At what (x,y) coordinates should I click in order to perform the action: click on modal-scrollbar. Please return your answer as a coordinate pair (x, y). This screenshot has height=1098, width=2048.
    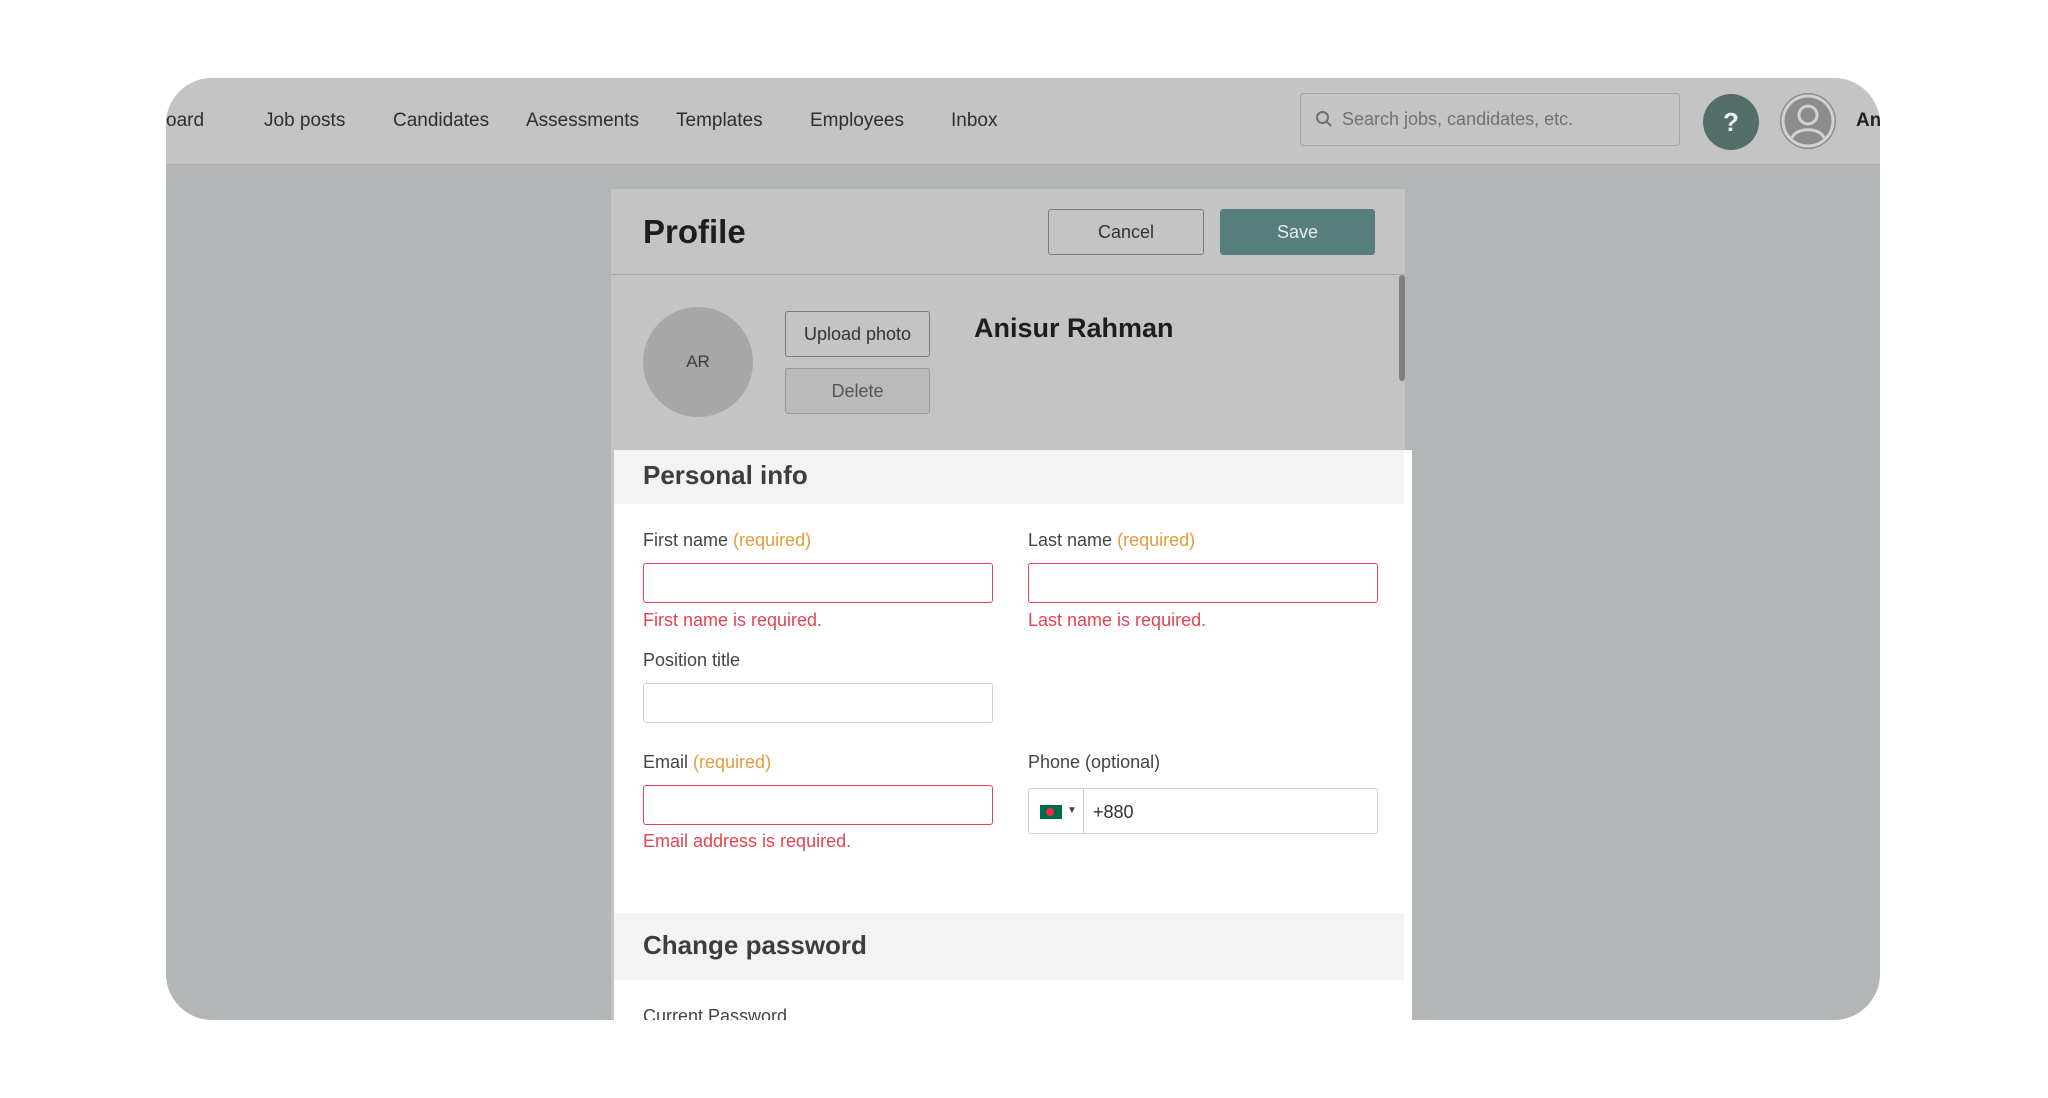
    Looking at the image, I should click on (1402, 328).